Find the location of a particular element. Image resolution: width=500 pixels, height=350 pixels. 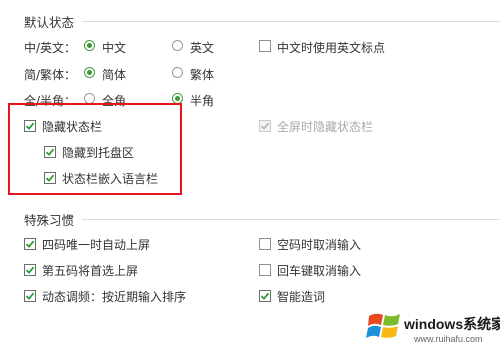

radio-traditional is located at coordinates (177, 72).